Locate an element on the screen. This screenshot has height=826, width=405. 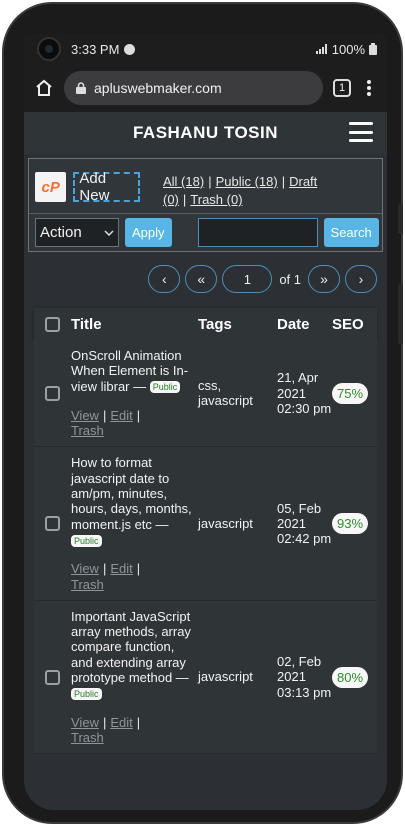
seo-score-badge: 80% is located at coordinates (350, 677).